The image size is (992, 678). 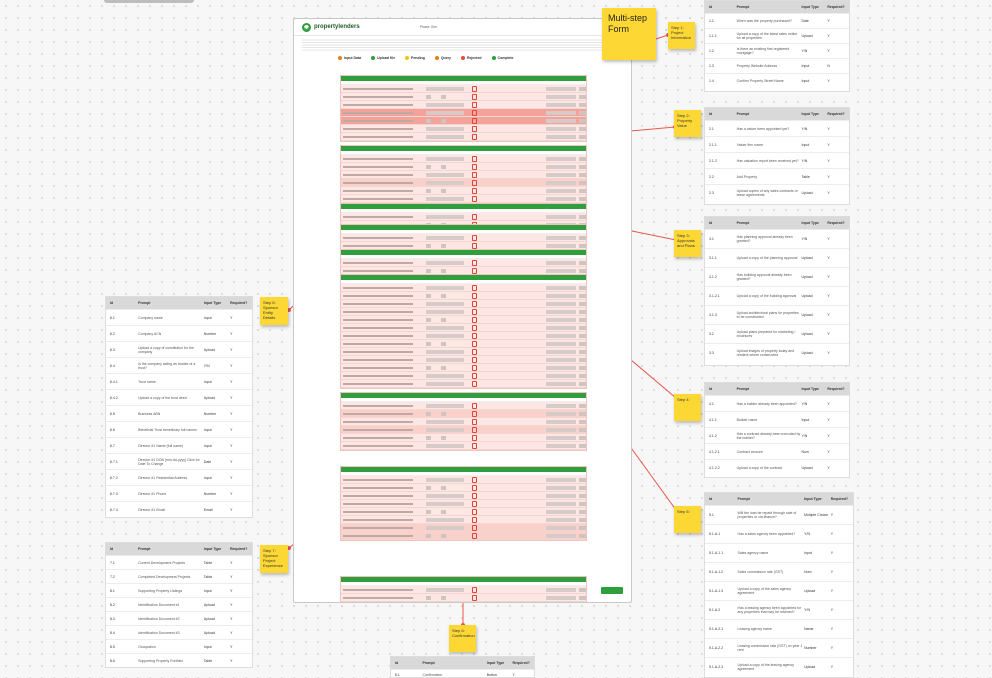 I want to click on sticky-step8: Step 8: Confirmation, so click(x=462, y=638).